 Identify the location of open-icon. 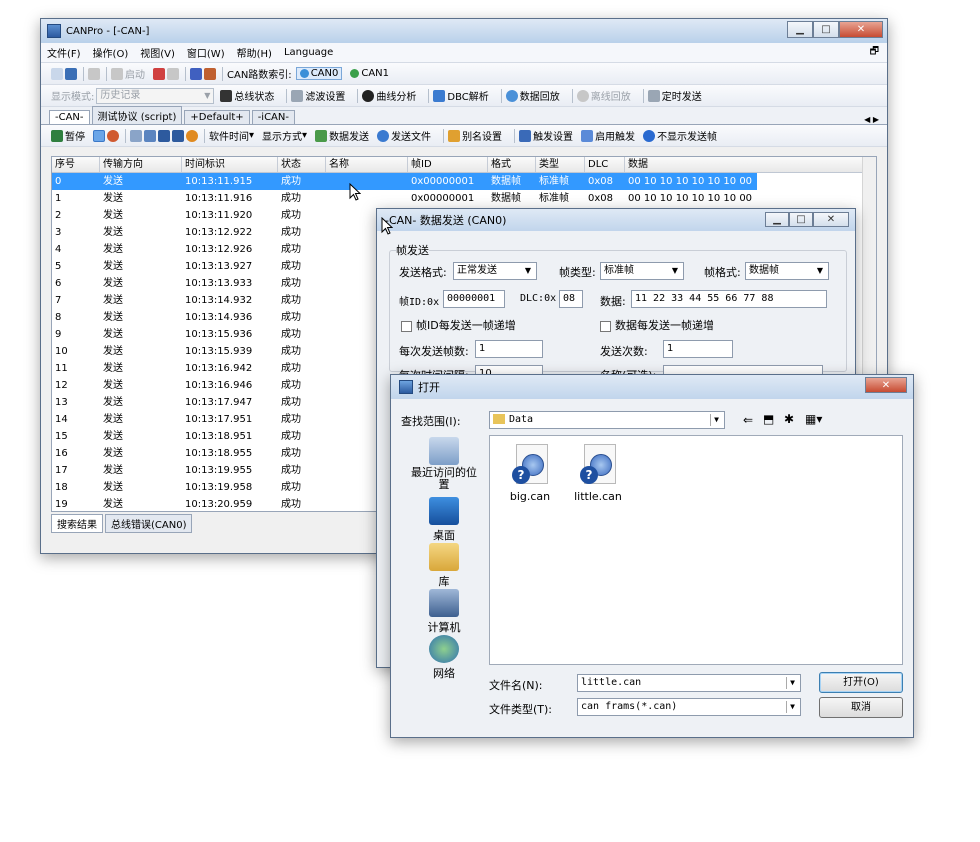
(57, 73).